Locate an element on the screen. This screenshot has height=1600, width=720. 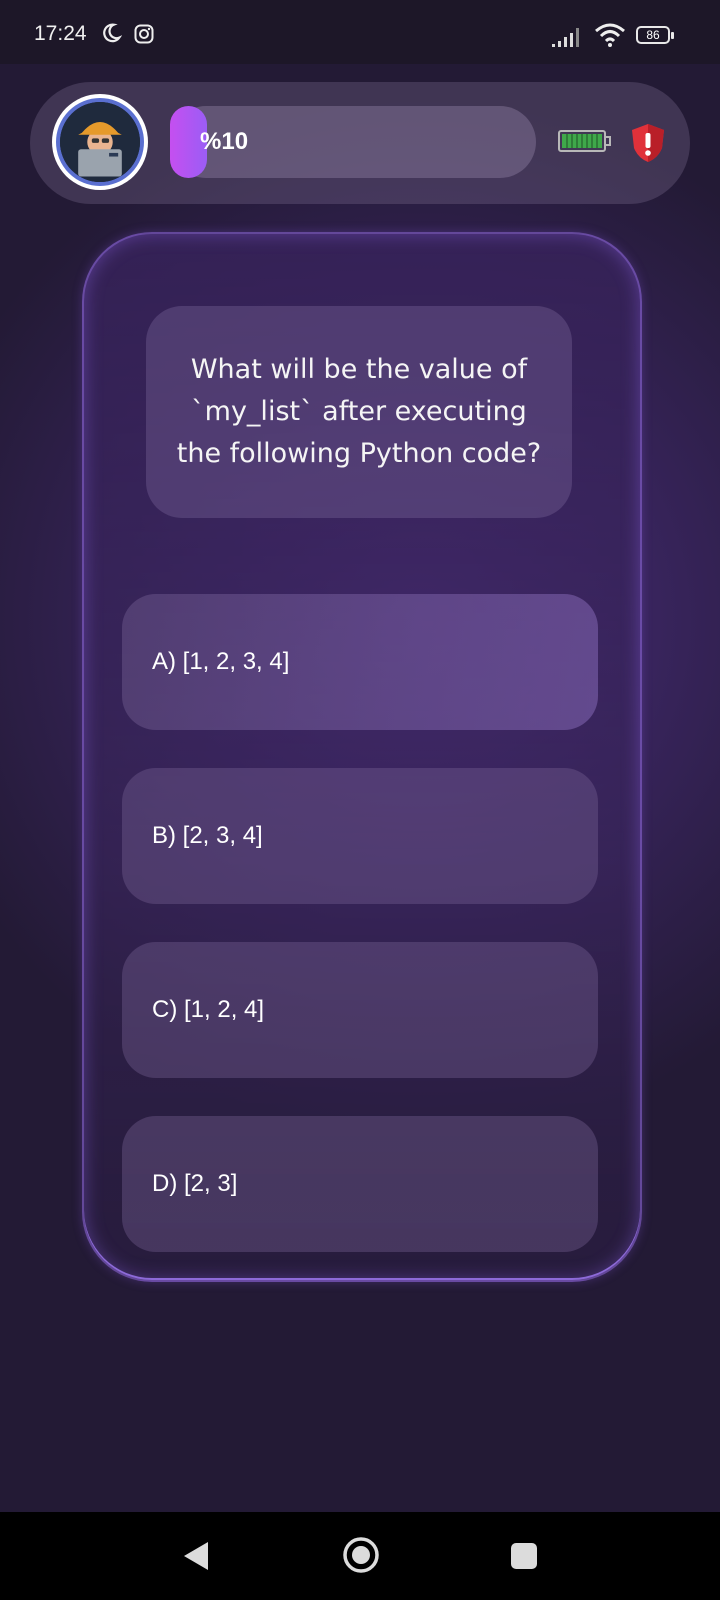
avatar-image is located at coordinates (100, 142).